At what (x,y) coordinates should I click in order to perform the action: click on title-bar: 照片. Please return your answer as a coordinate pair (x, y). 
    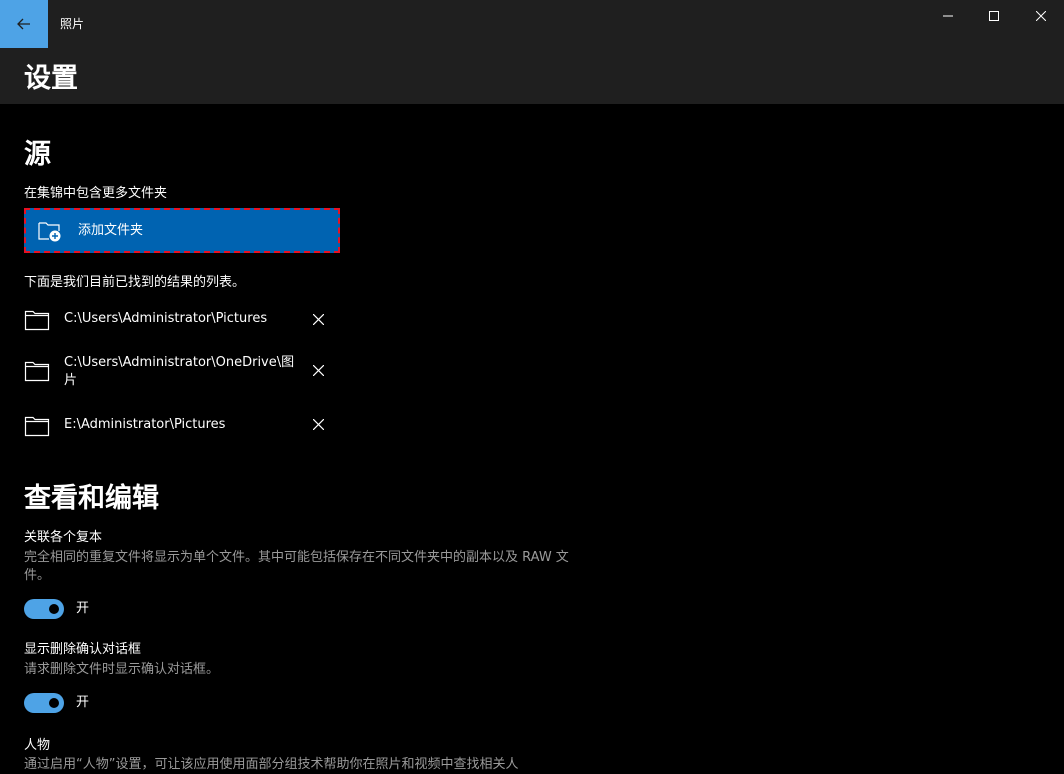
    Looking at the image, I should click on (532, 24).